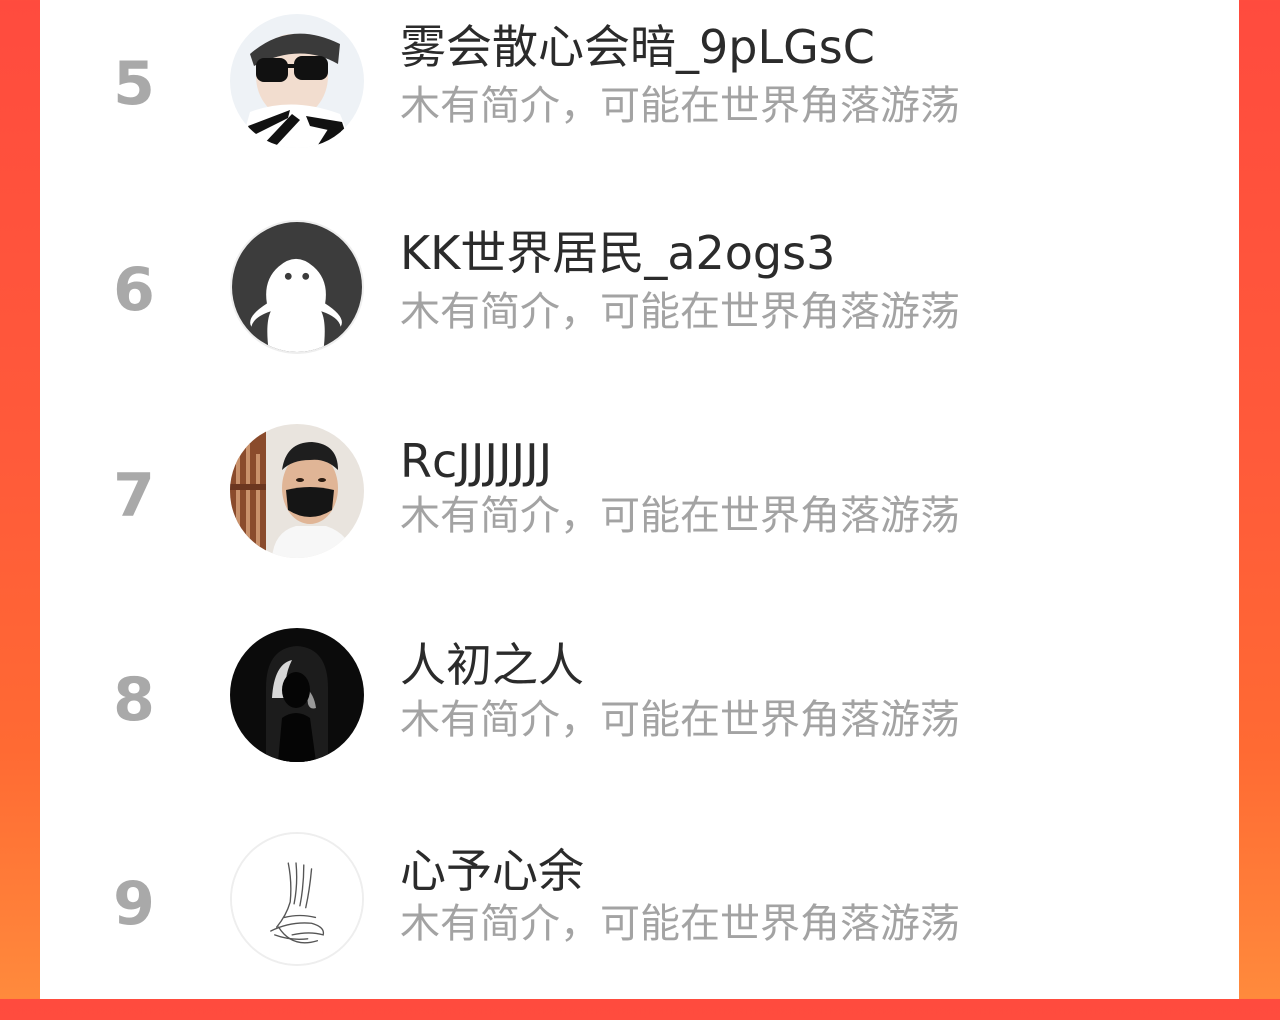 Image resolution: width=1280 pixels, height=1020 pixels. Describe the element at coordinates (297, 81) in the screenshot. I see `sunglasses-boy-avatar` at that location.